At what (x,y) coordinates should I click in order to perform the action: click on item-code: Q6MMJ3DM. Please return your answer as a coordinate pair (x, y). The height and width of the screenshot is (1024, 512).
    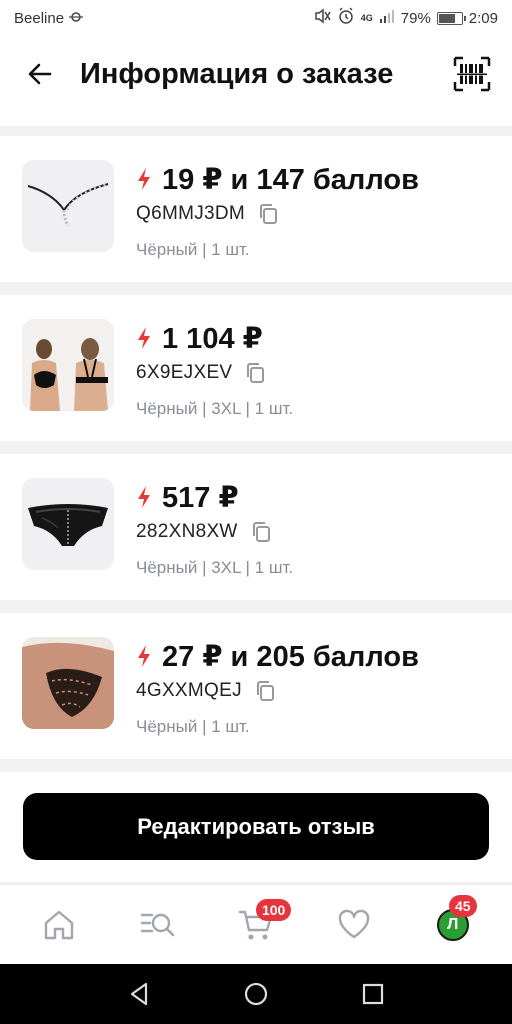
    Looking at the image, I should click on (191, 213).